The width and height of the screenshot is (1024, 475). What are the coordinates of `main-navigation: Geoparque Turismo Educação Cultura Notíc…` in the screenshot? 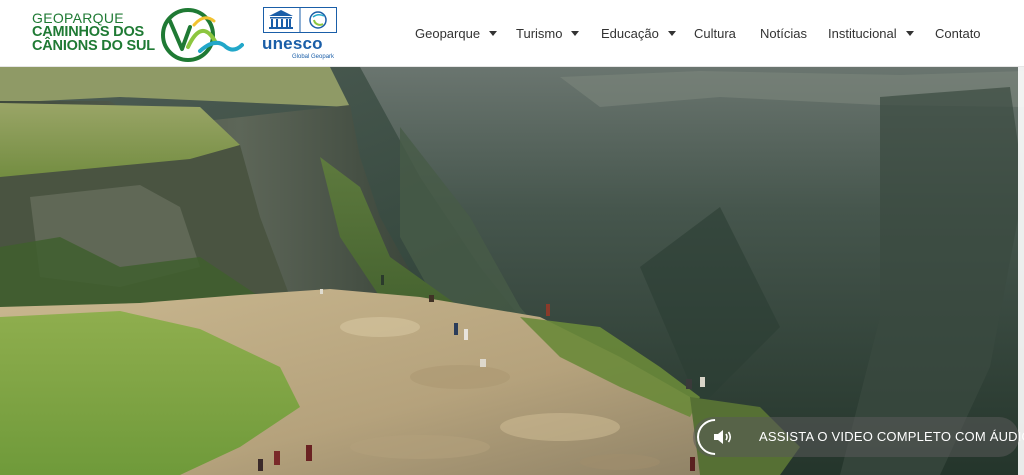 It's located at (512, 33).